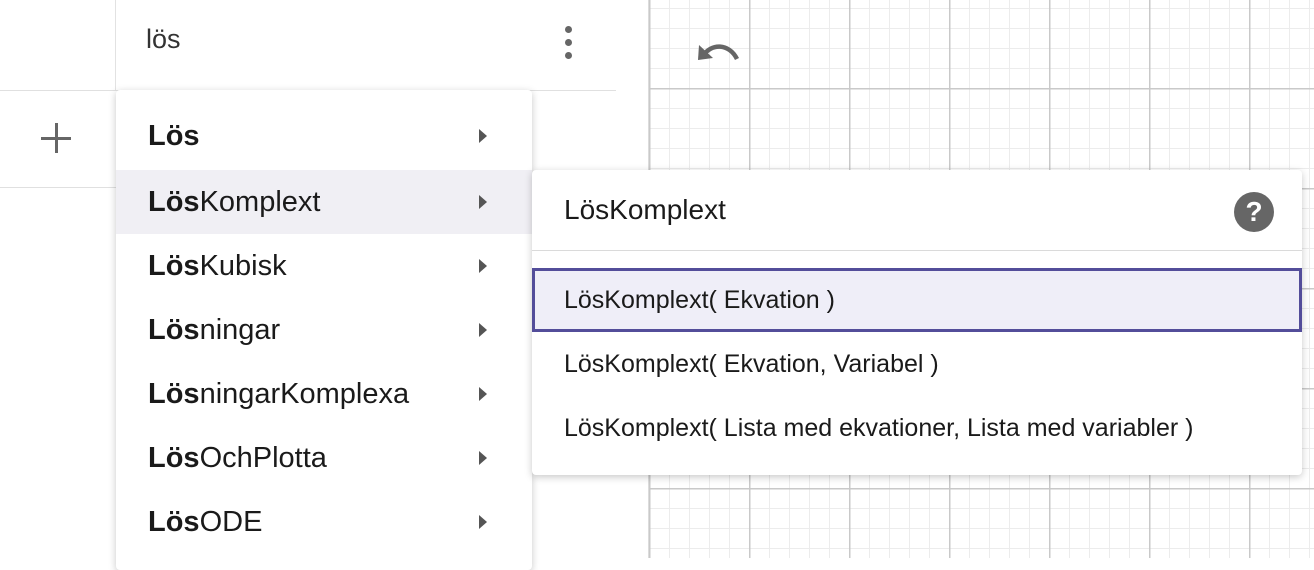 This screenshot has height=570, width=1314. What do you see at coordinates (917, 300) in the screenshot?
I see `syntax-option-selected: LösKomplext( Ekvation )` at bounding box center [917, 300].